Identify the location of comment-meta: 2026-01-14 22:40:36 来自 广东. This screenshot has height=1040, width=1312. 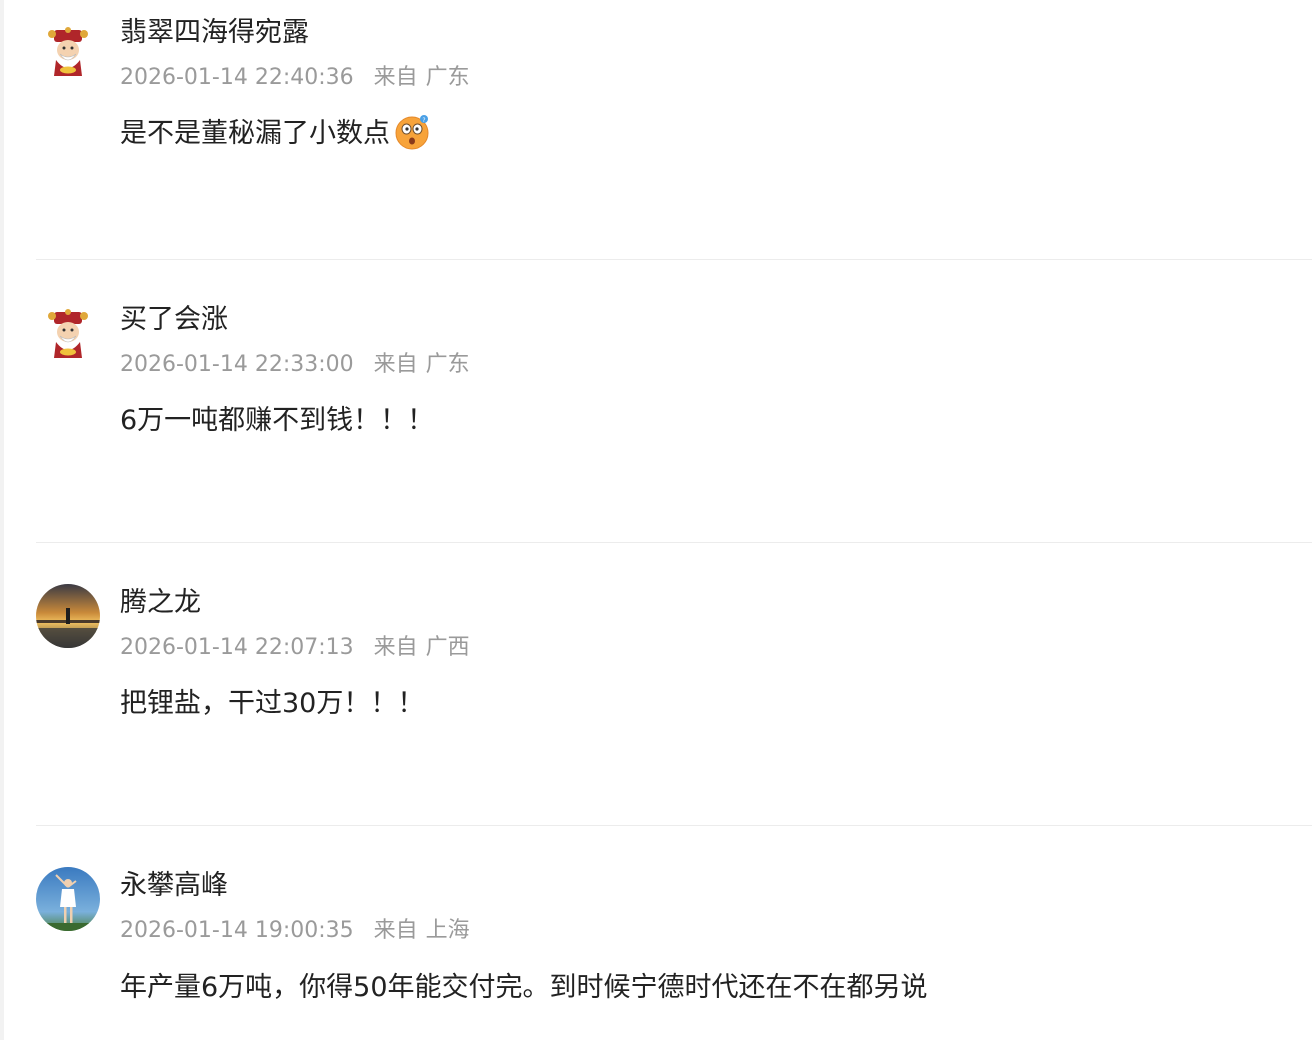
(295, 78).